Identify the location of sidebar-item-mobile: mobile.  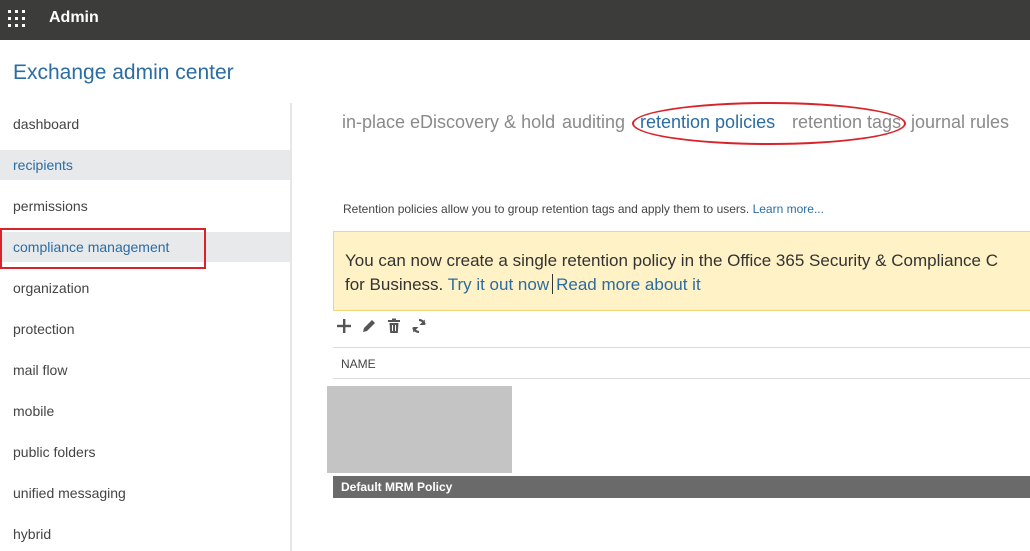
(145, 411).